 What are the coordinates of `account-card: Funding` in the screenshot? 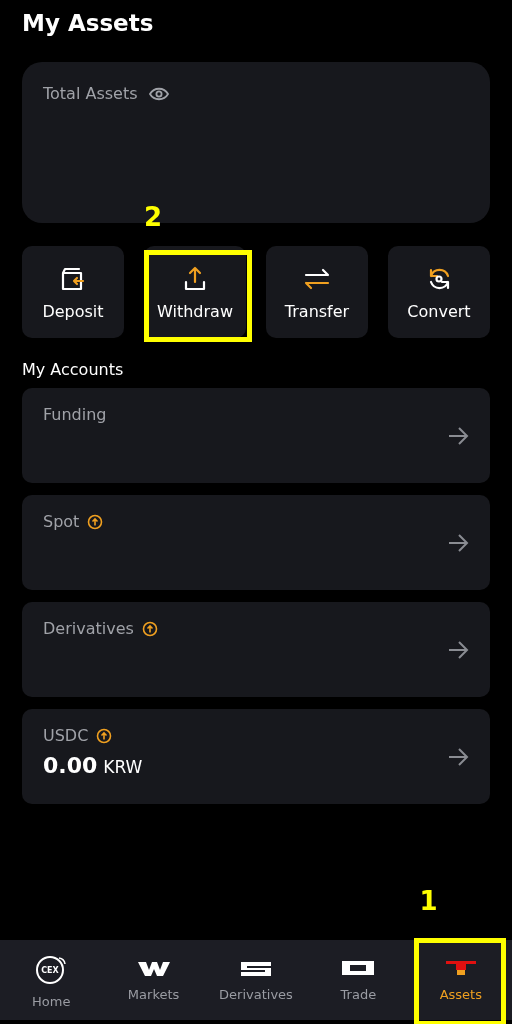 It's located at (256, 435).